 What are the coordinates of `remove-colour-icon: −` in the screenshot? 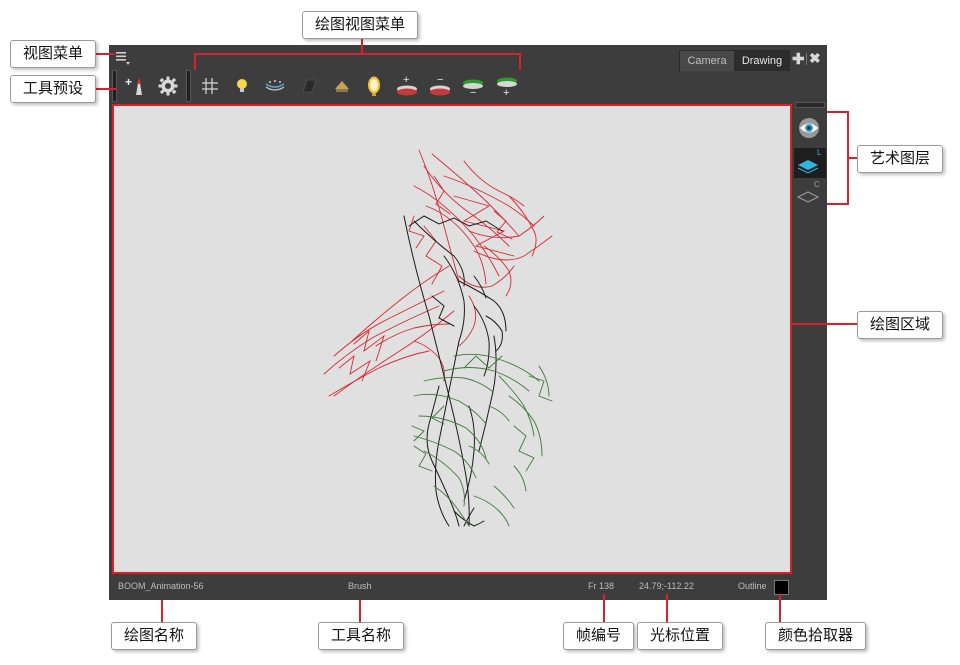 It's located at (440, 86).